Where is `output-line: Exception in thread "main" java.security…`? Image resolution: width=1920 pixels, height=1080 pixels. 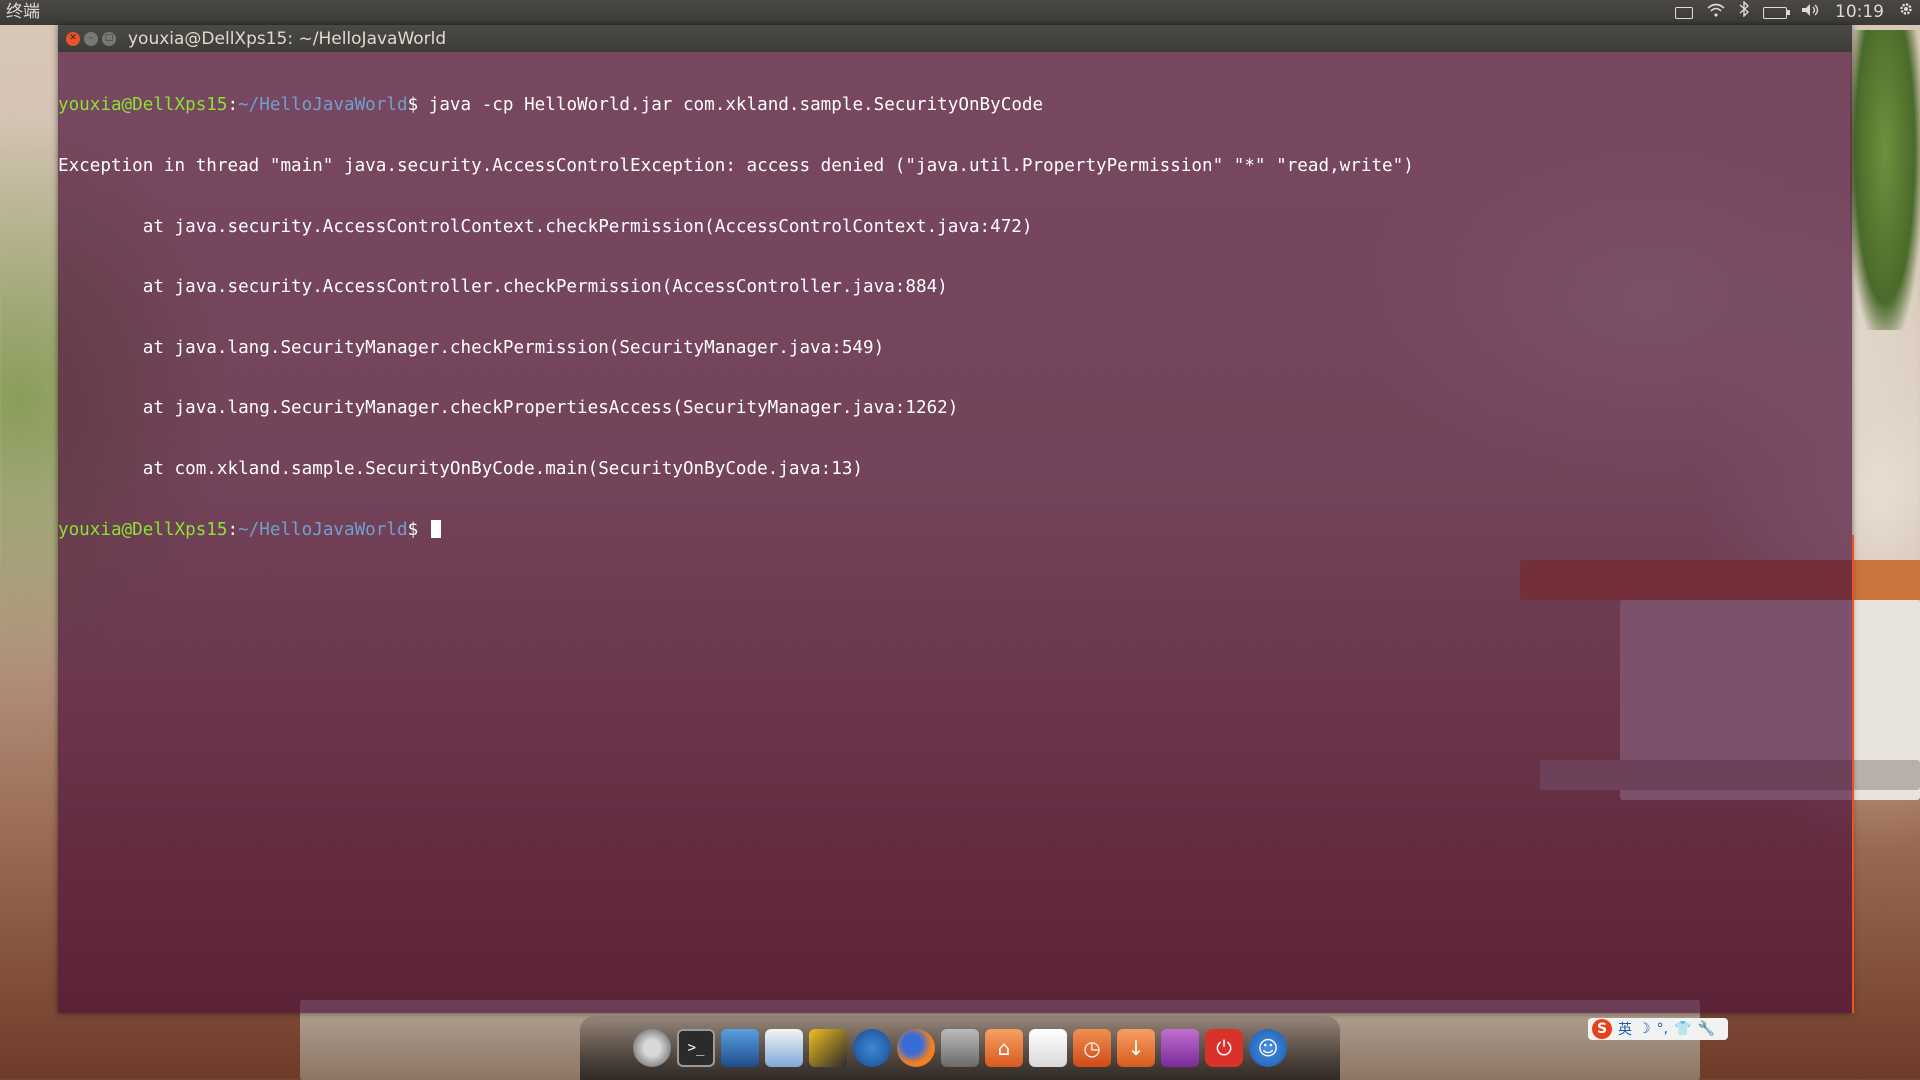
output-line: Exception in thread "main" java.security… is located at coordinates (736, 166).